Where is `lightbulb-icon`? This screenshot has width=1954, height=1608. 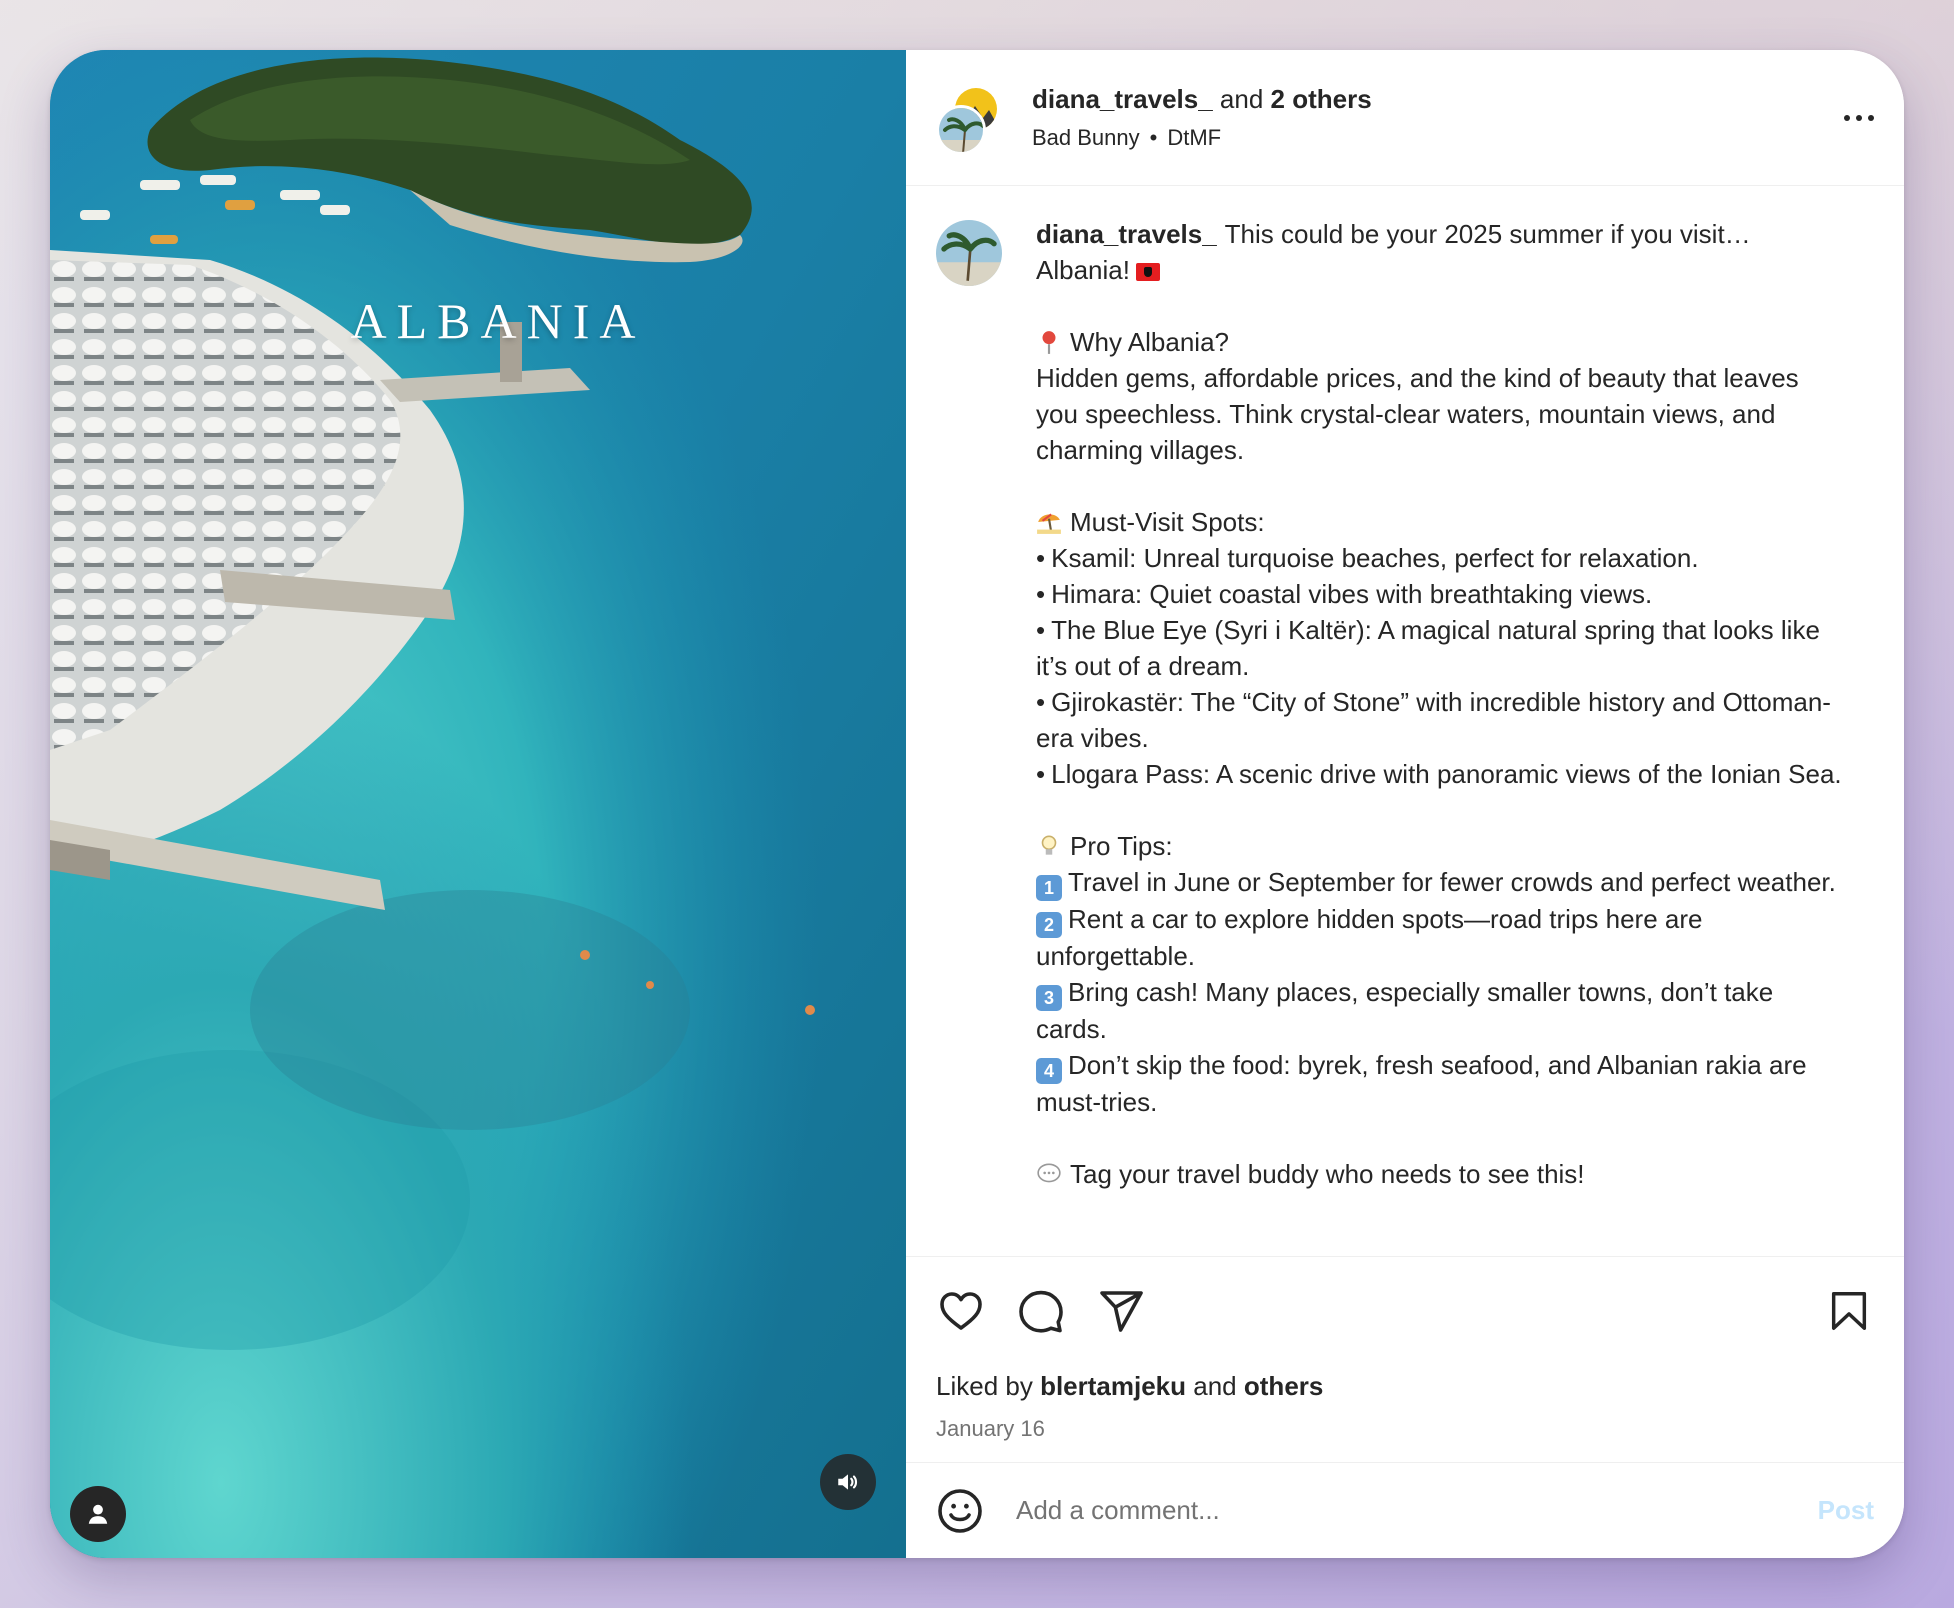 lightbulb-icon is located at coordinates (1049, 845).